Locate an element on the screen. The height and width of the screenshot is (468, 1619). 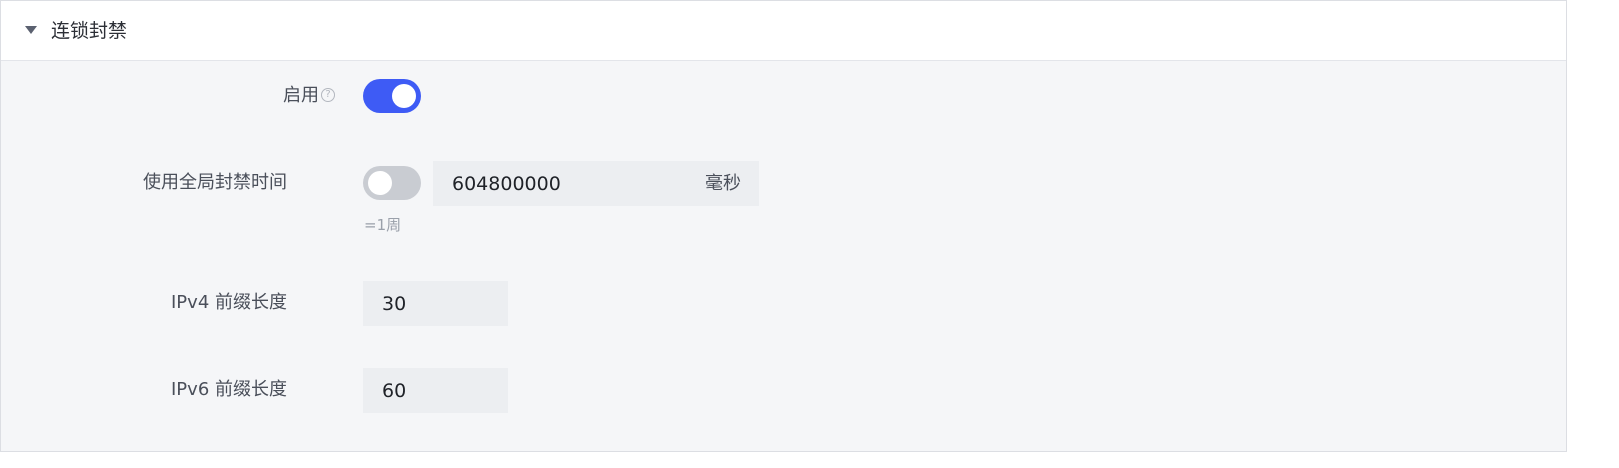
caret-down-icon is located at coordinates (31, 30).